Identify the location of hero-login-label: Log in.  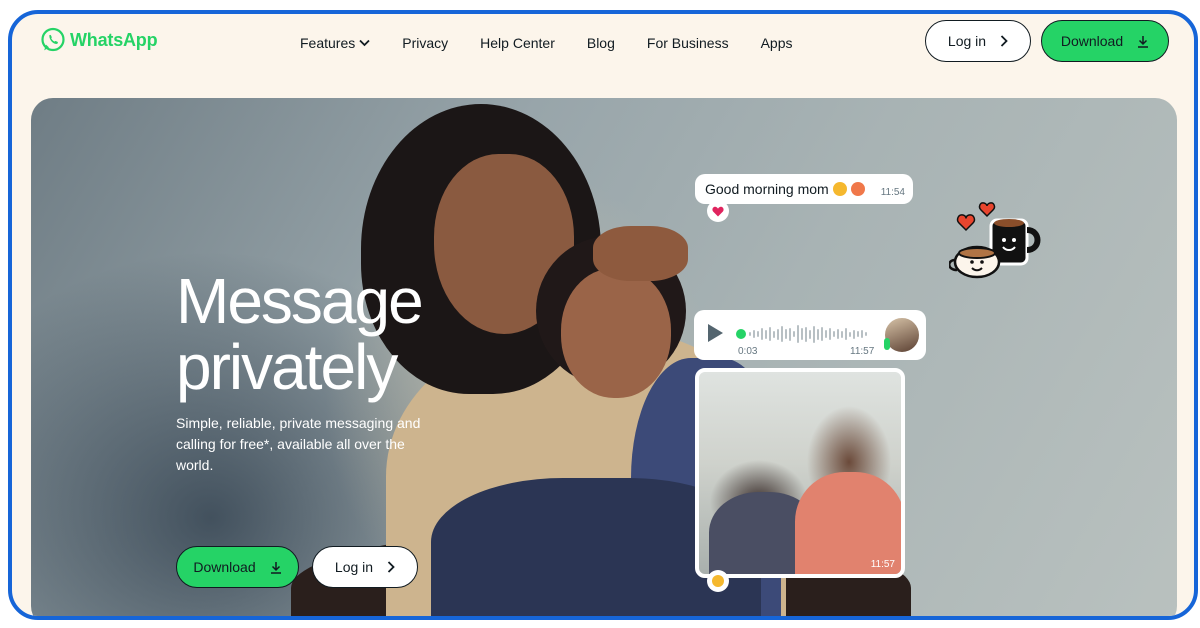
(354, 567).